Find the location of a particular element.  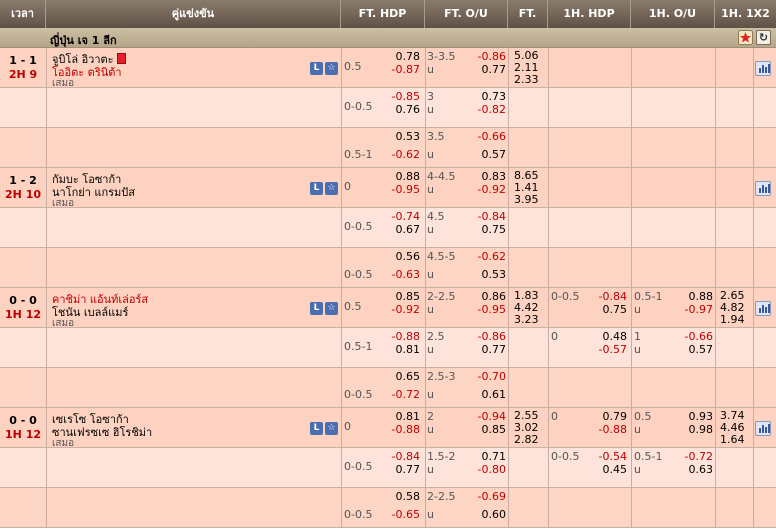

1h-under-odds: 0.98 is located at coordinates (693, 429).